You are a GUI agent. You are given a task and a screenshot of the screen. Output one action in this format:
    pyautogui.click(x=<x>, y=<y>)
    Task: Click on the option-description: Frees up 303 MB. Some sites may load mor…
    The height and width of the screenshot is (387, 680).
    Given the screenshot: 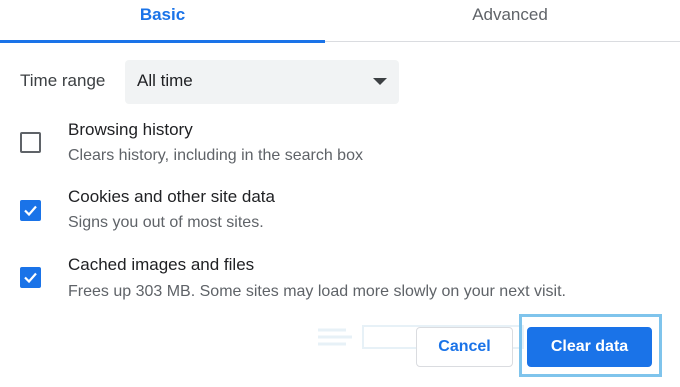 What is the action you would take?
    pyautogui.click(x=317, y=291)
    